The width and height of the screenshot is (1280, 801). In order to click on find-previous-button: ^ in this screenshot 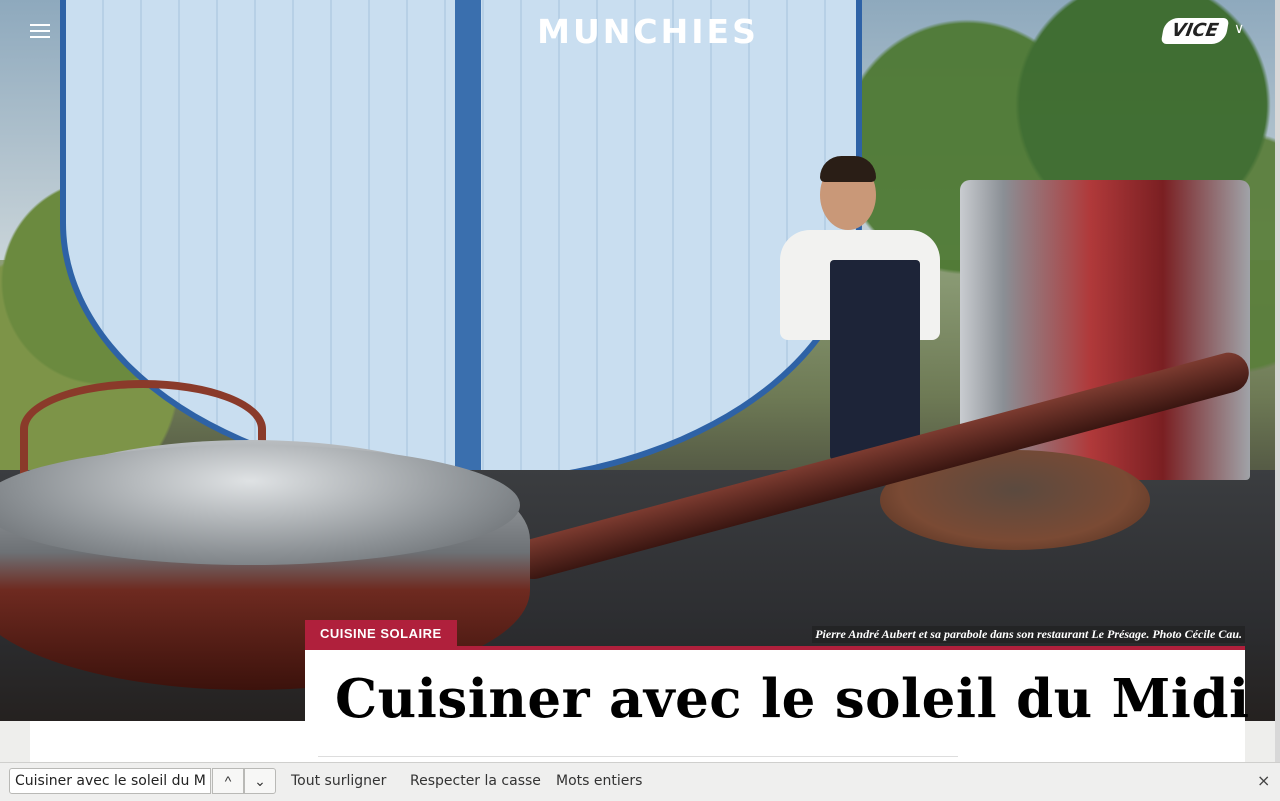, I will do `click(228, 781)`.